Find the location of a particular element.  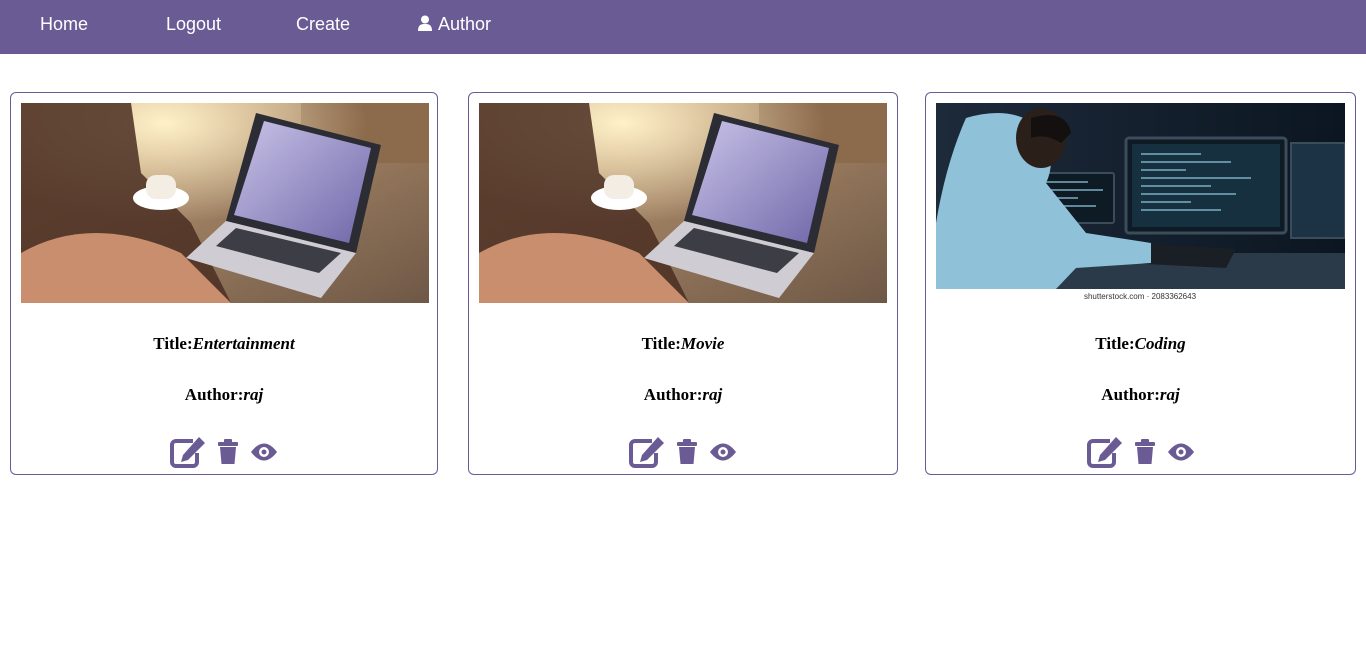

user-icon is located at coordinates (425, 25).